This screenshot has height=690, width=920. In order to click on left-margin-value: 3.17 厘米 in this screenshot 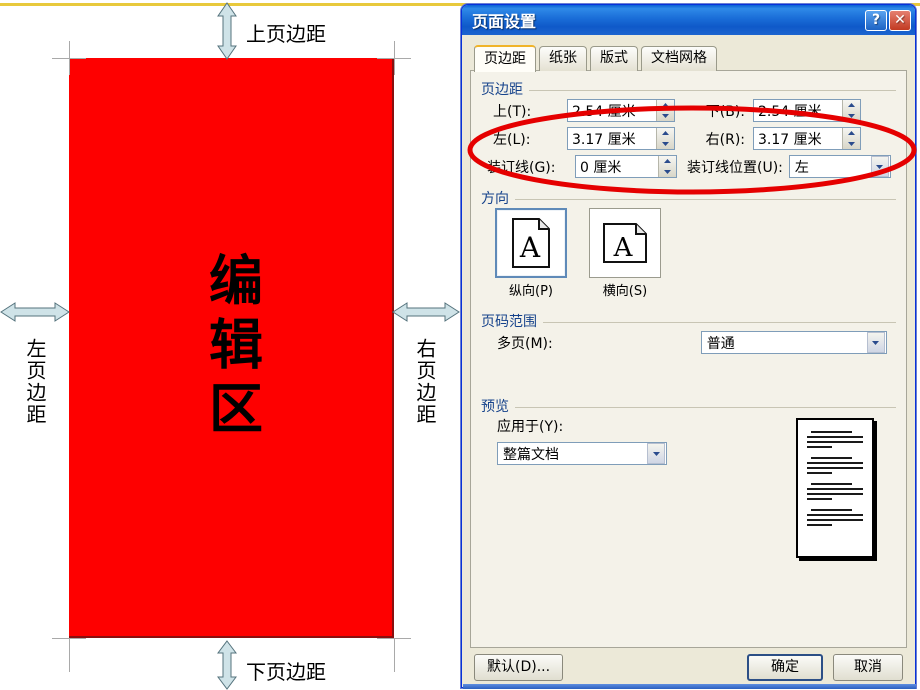, I will do `click(604, 139)`.